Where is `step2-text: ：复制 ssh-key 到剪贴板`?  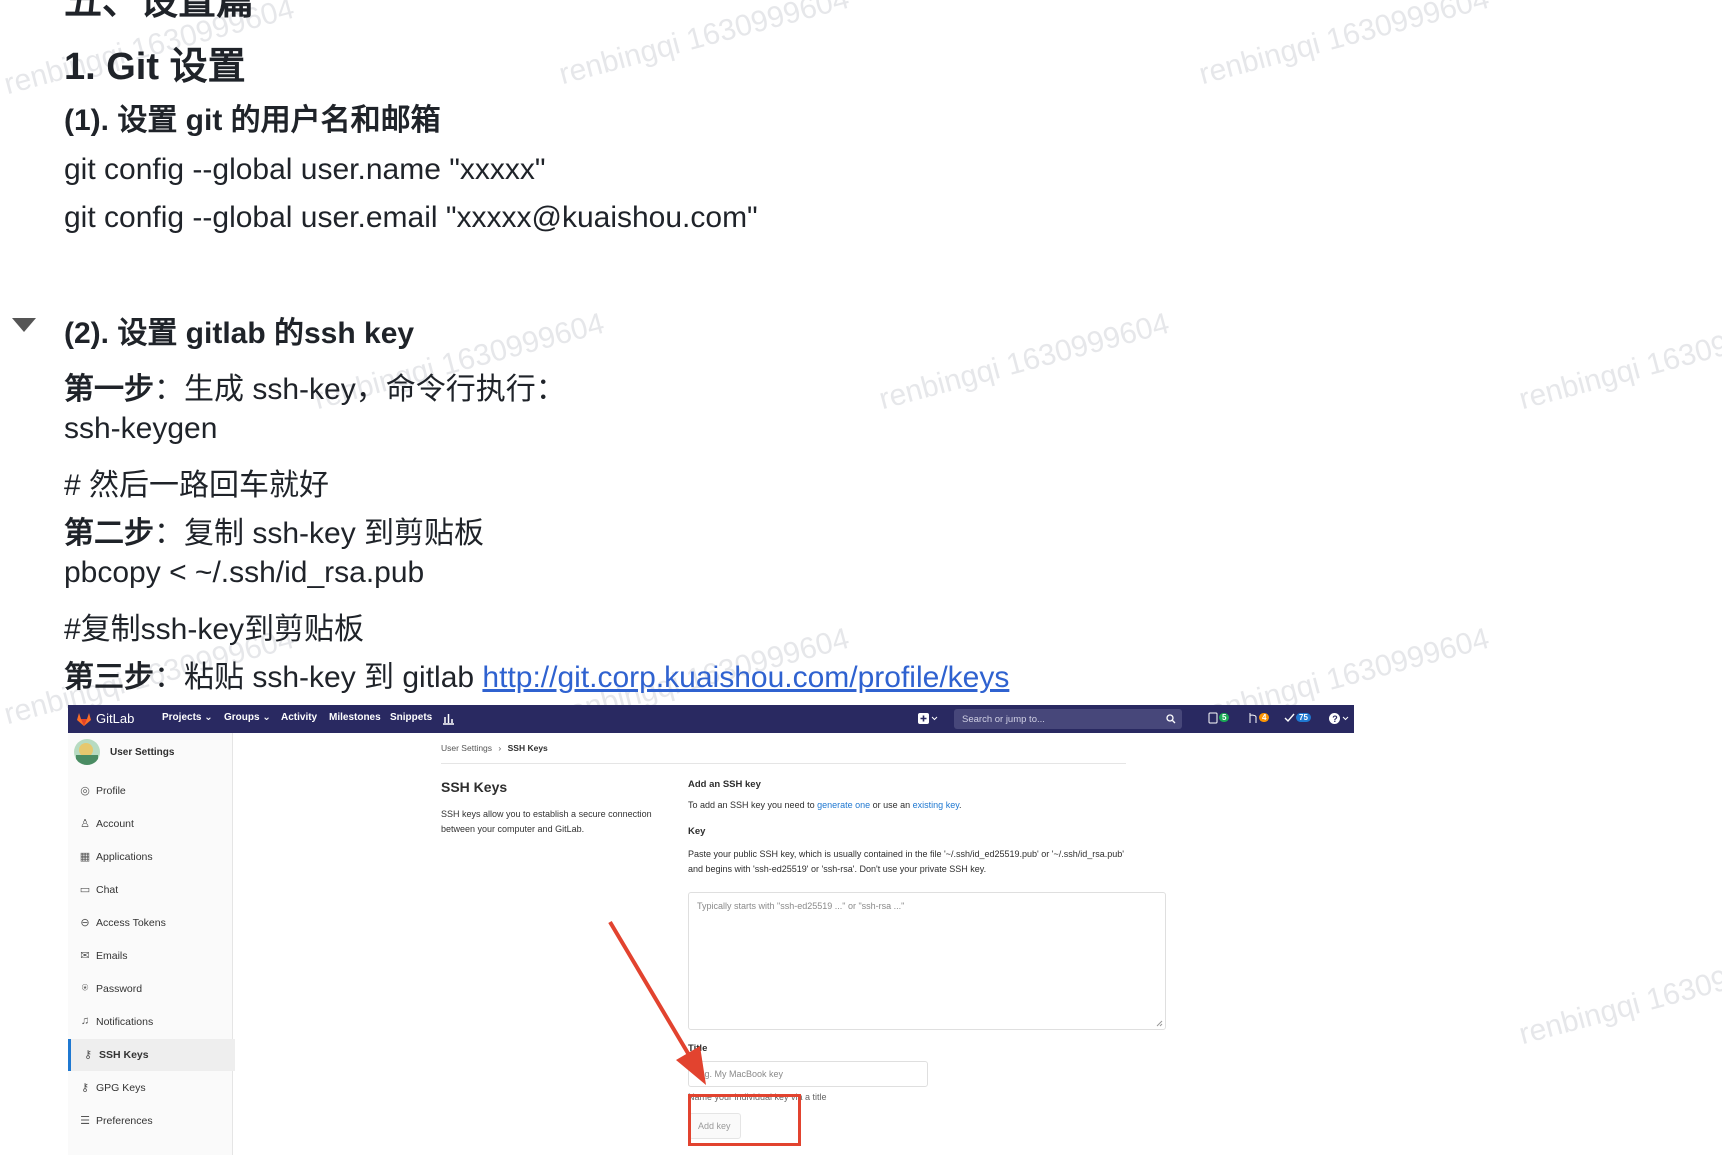 step2-text: ：复制 ssh-key 到剪贴板 is located at coordinates (319, 533).